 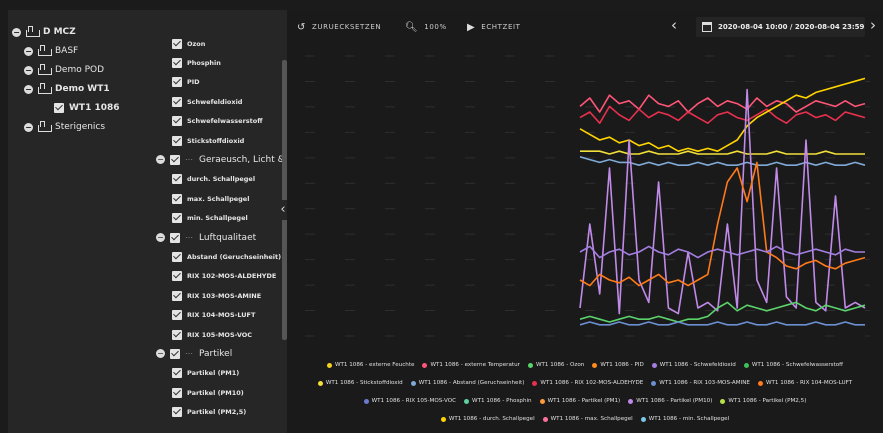 What do you see at coordinates (498, 401) in the screenshot?
I see `legend-item: WT1 1086 - Phosphin` at bounding box center [498, 401].